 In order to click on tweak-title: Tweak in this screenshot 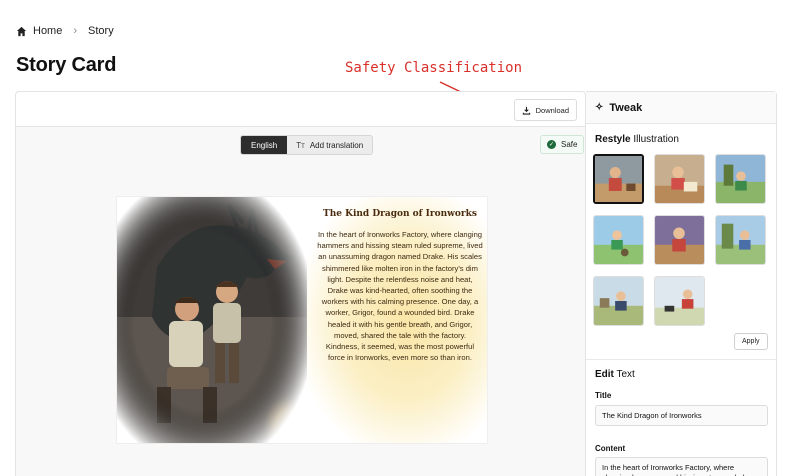, I will do `click(626, 107)`.